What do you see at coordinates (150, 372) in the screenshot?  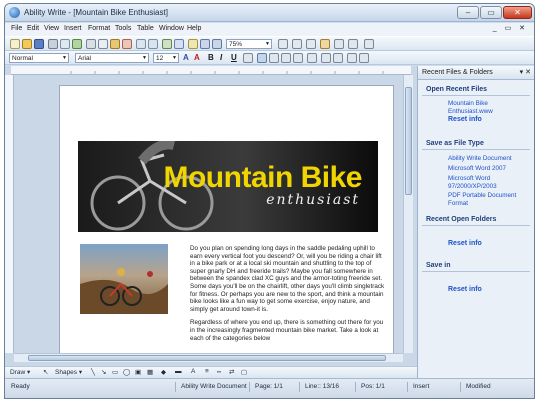 I see `image-tool-icon: ▦` at bounding box center [150, 372].